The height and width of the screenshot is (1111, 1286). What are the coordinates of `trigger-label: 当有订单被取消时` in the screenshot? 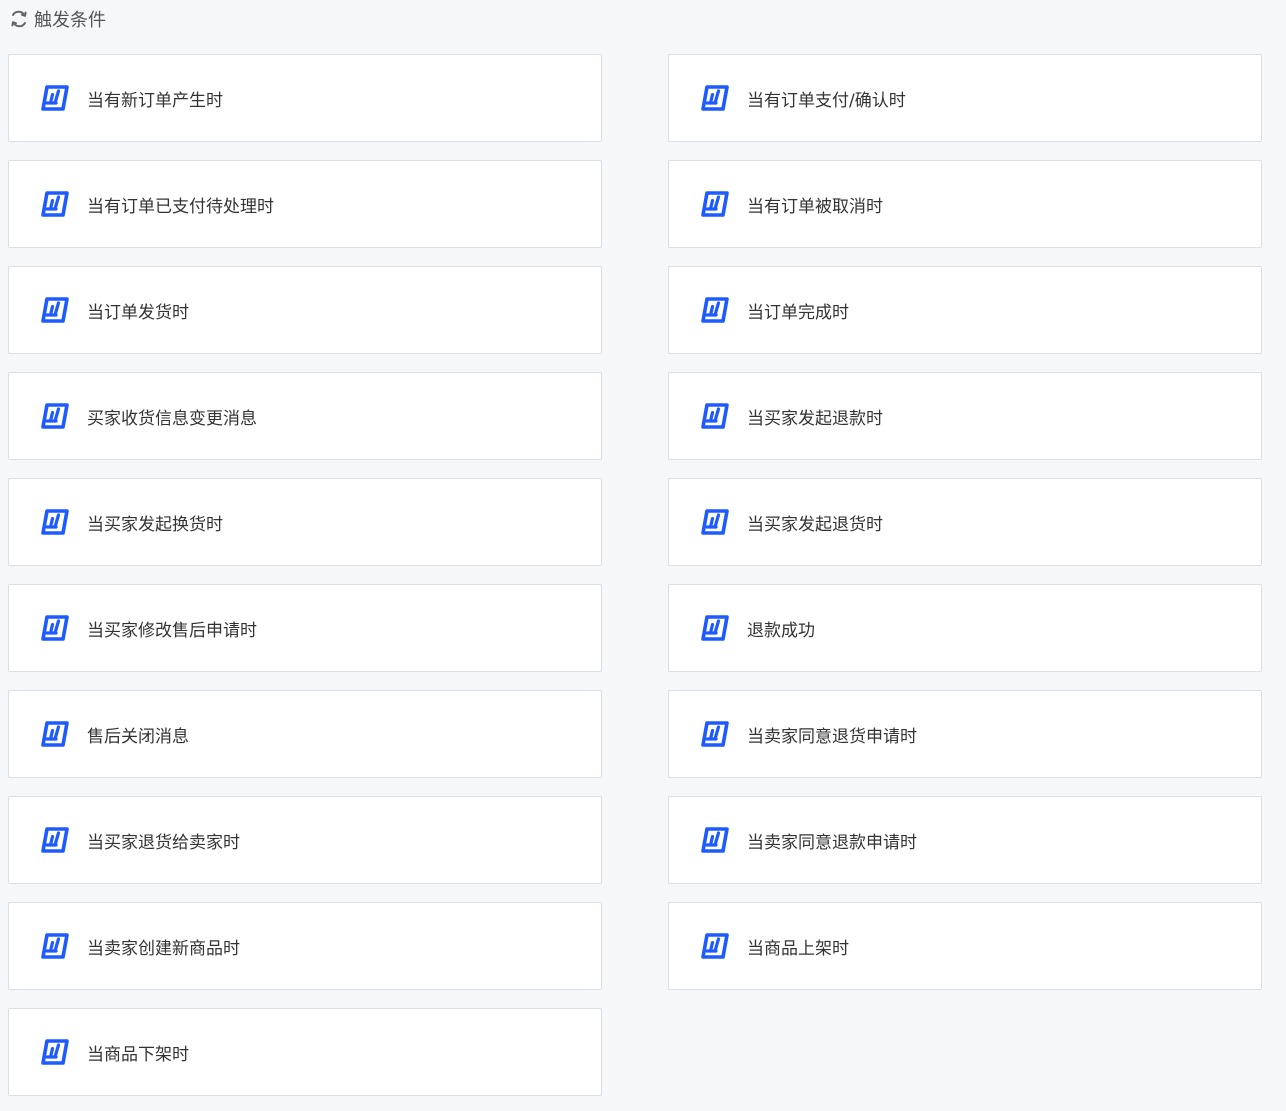 It's located at (815, 206).